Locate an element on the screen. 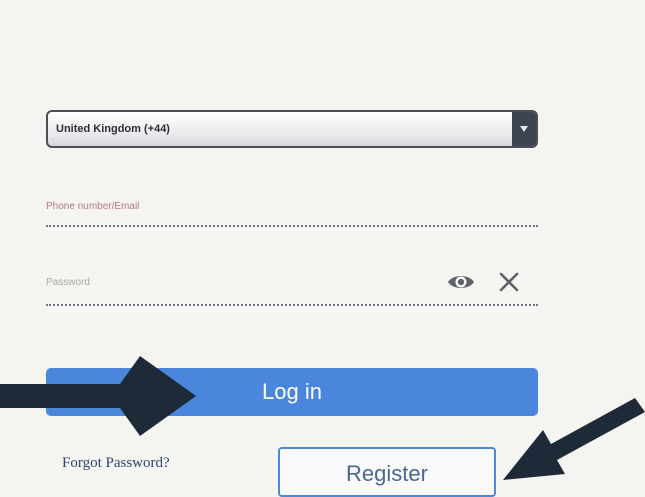 The image size is (645, 497). eye-icon is located at coordinates (461, 282).